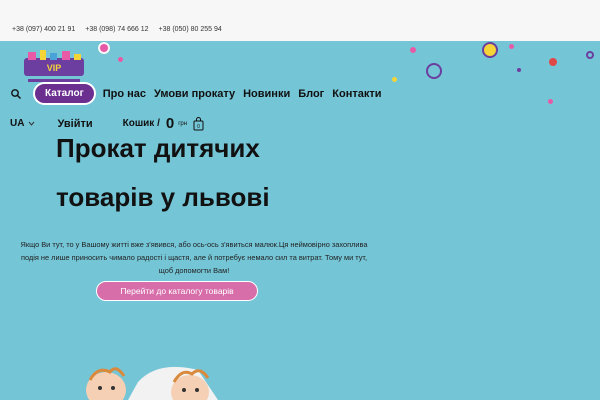 The image size is (600, 400). Describe the element at coordinates (17, 123) in the screenshot. I see `language-label: UA` at that location.